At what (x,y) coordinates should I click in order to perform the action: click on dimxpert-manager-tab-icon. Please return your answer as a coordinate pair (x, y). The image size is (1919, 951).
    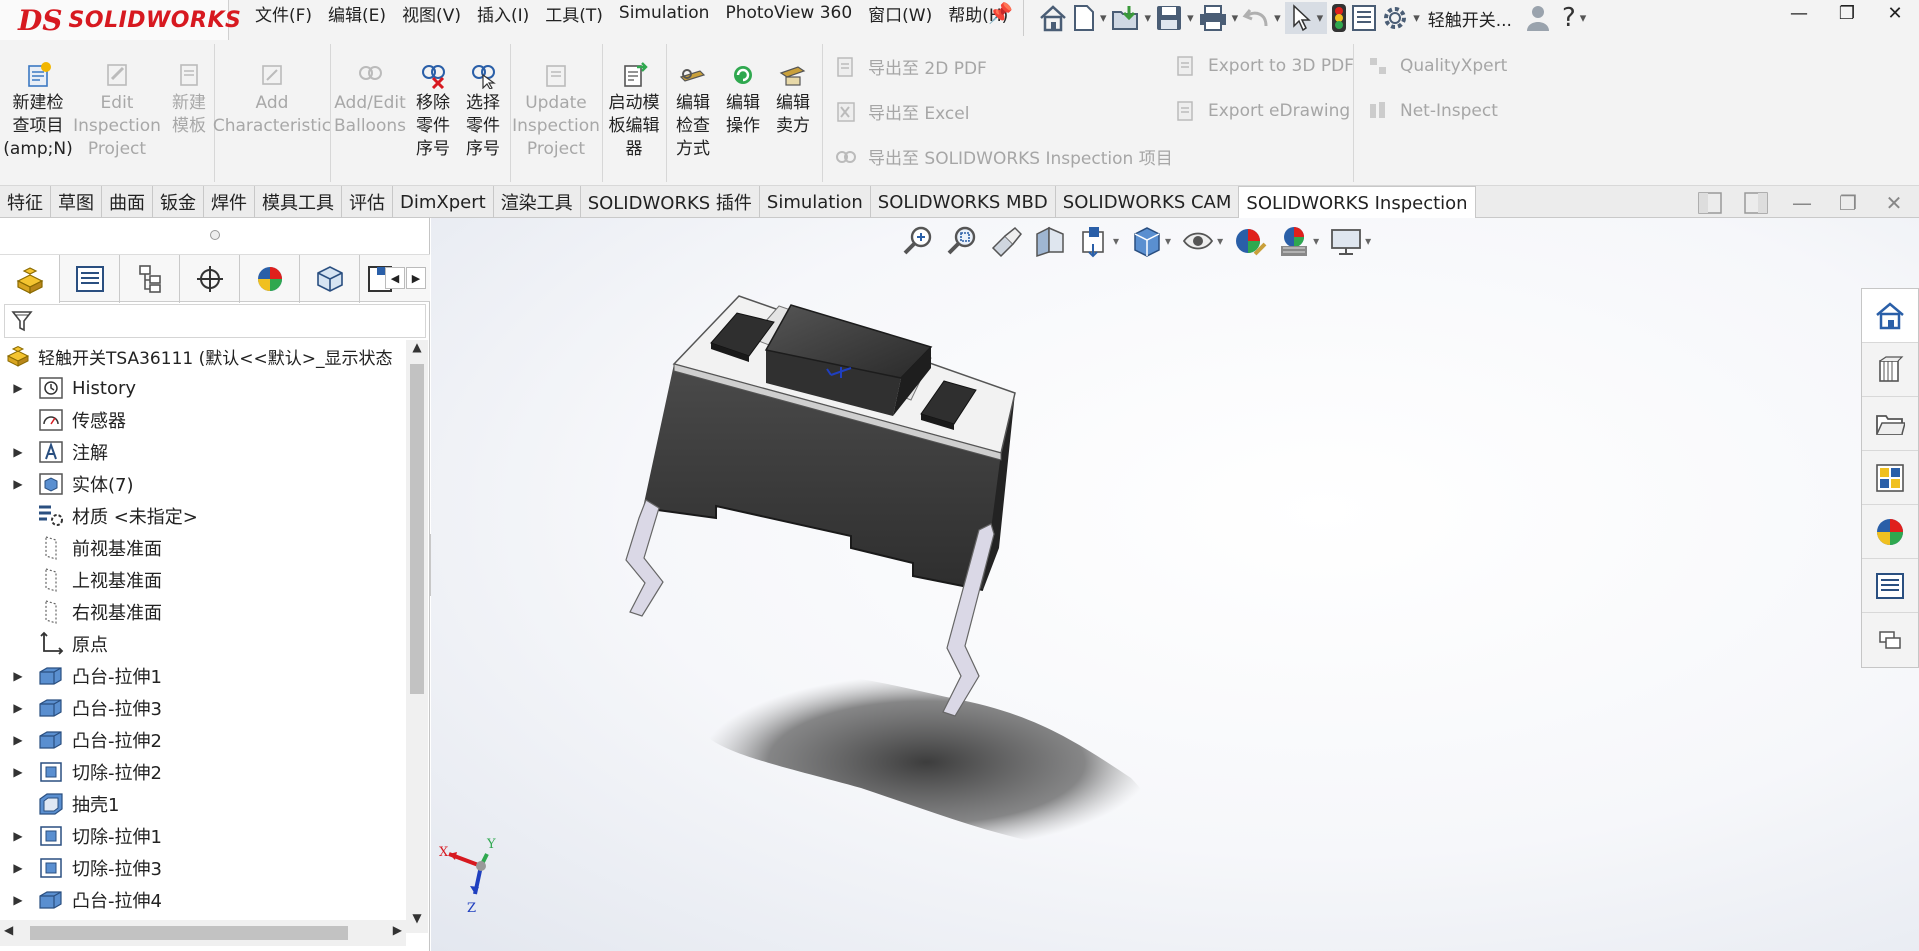
    Looking at the image, I should click on (210, 279).